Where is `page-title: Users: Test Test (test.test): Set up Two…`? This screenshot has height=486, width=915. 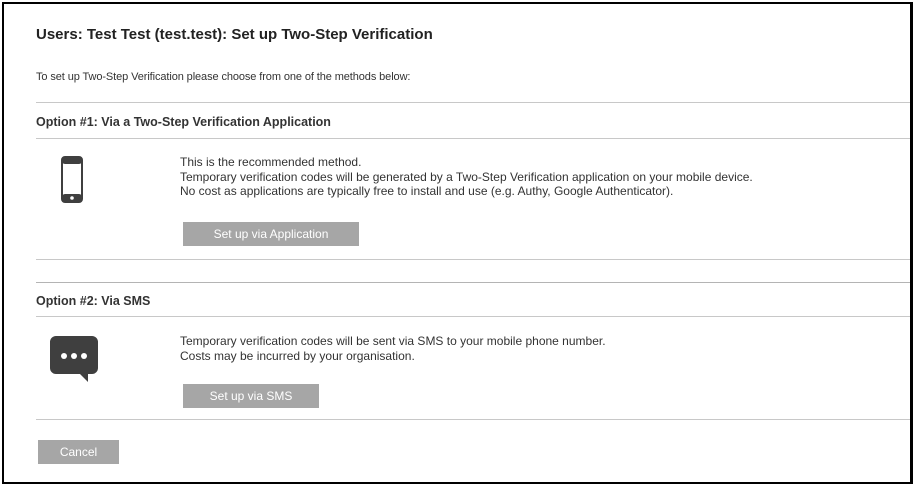 page-title: Users: Test Test (test.test): Set up Two… is located at coordinates (234, 34).